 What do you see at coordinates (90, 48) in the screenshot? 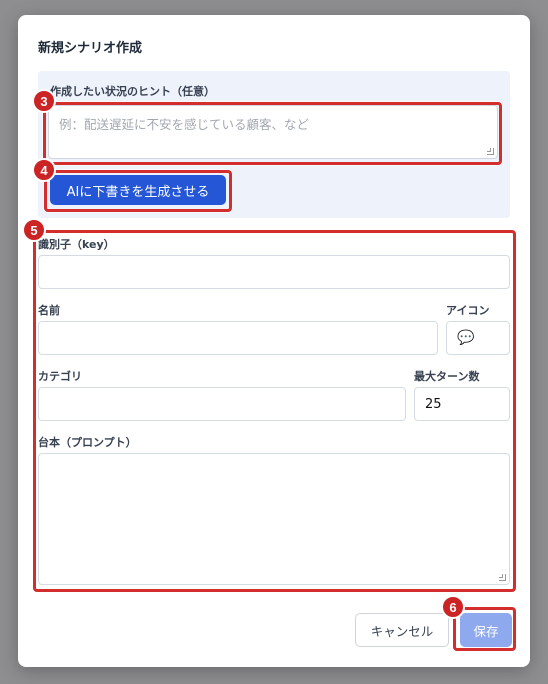
I see `dialog-title: 新規シナリオ作成` at bounding box center [90, 48].